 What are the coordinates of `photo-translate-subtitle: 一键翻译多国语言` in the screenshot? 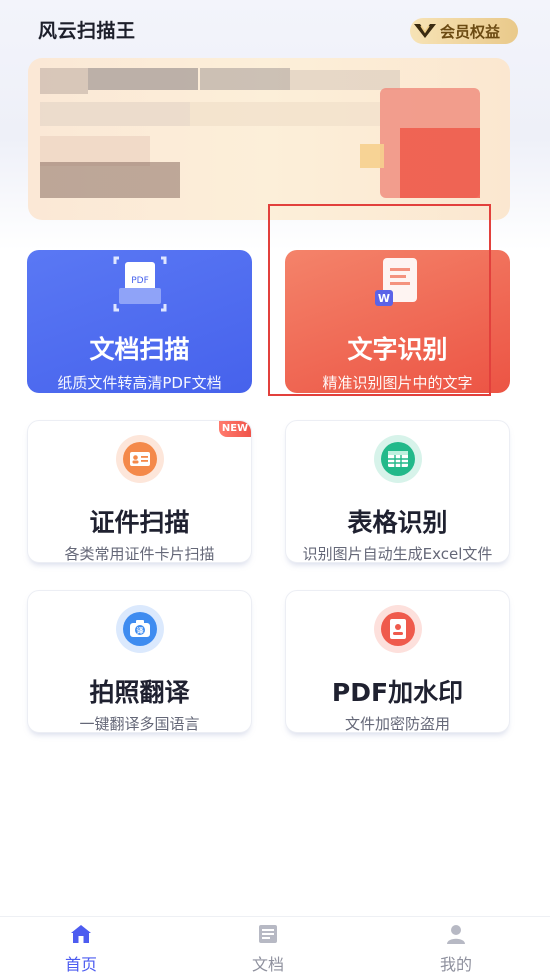 It's located at (139, 724).